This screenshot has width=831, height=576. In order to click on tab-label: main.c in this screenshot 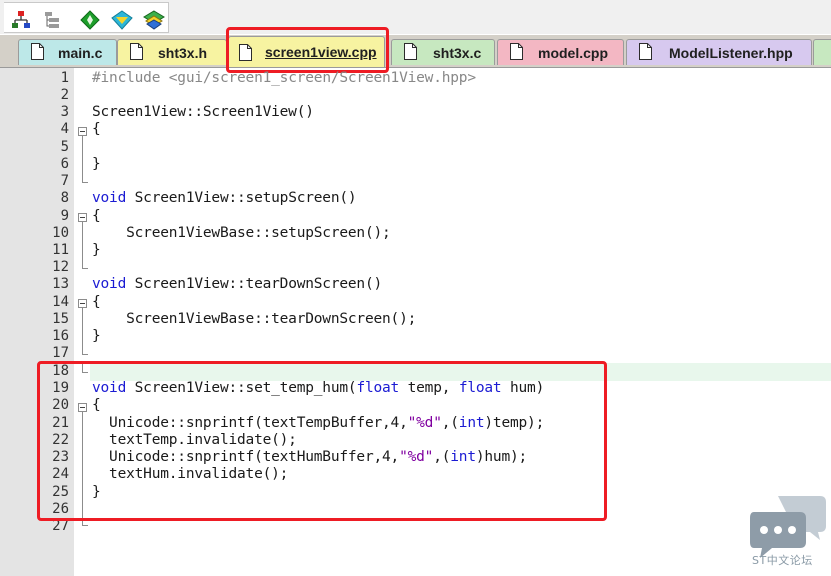, I will do `click(80, 52)`.